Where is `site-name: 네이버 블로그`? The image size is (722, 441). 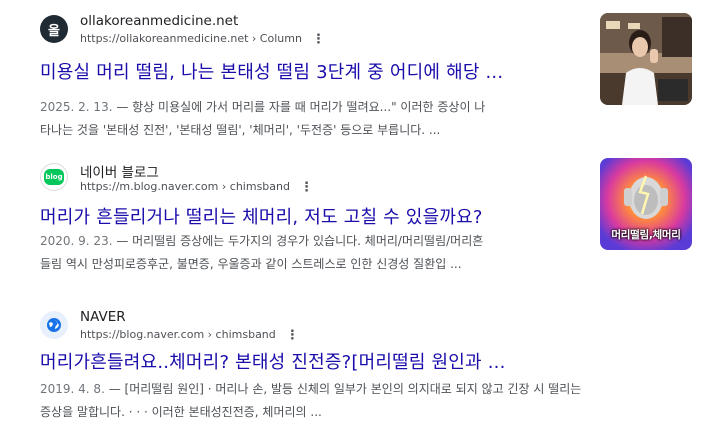
site-name: 네이버 블로그 is located at coordinates (119, 173).